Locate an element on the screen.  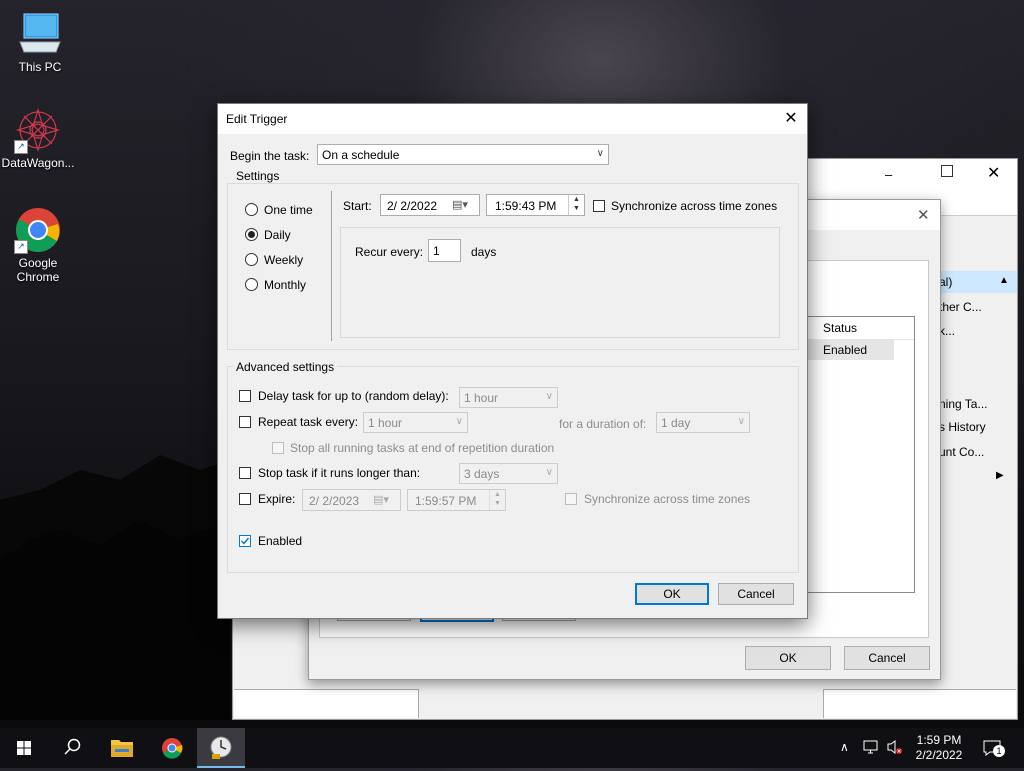
clock-date: 2/2/2022 is located at coordinates (939, 755).